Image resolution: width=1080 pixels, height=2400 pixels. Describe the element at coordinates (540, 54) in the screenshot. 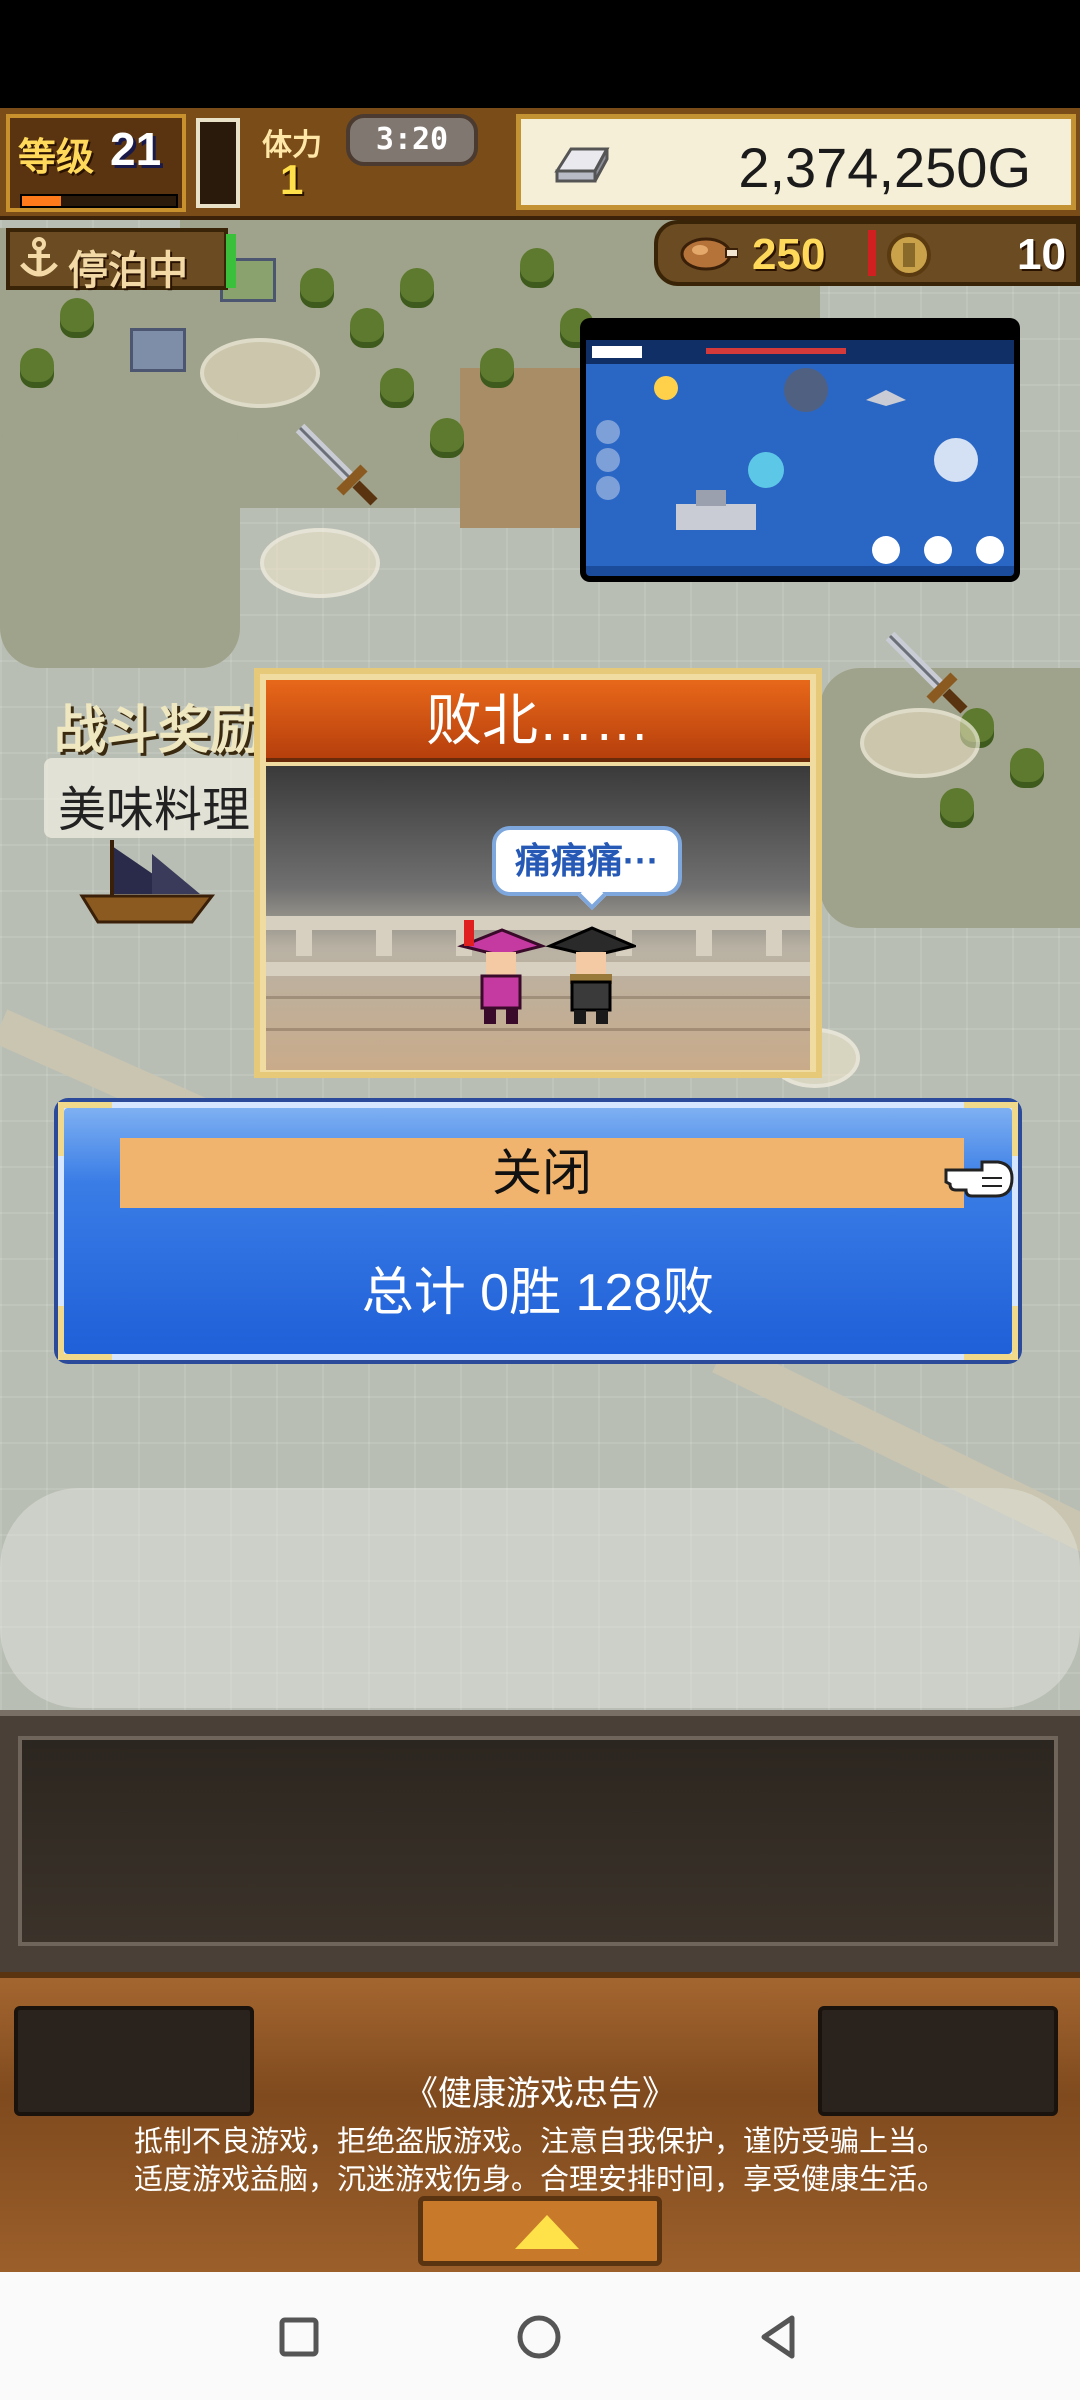

I see `status-bar` at that location.